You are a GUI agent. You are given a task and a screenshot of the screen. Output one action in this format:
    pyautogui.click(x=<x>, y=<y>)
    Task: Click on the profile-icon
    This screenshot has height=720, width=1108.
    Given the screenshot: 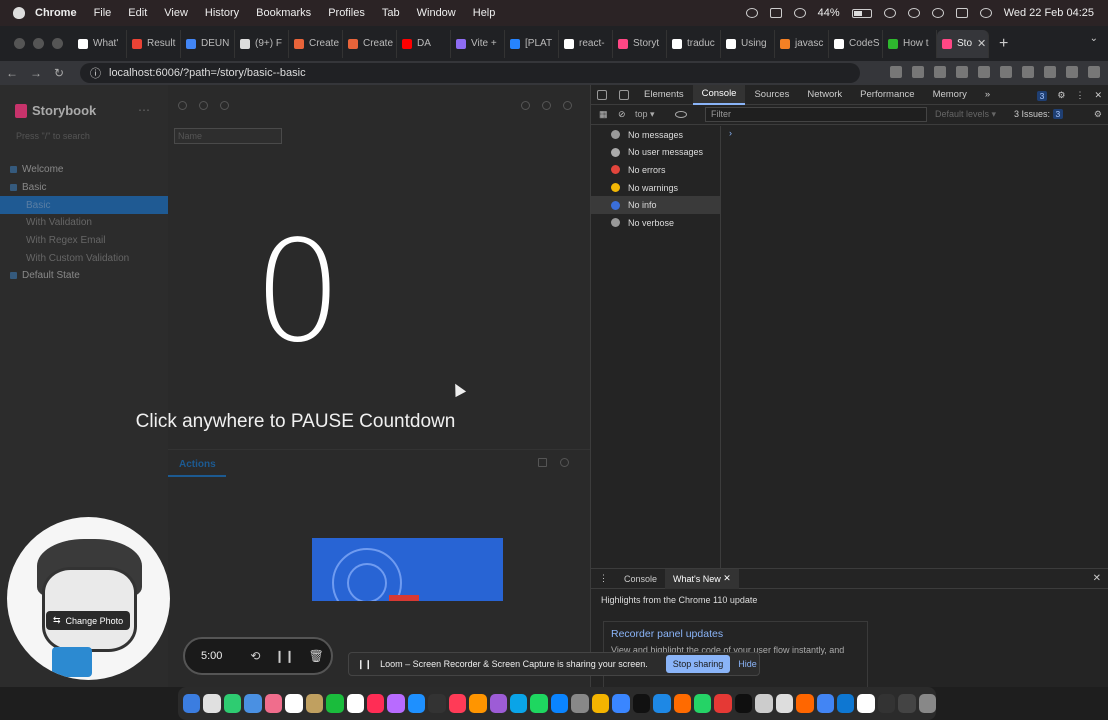 What is the action you would take?
    pyautogui.click(x=1072, y=72)
    